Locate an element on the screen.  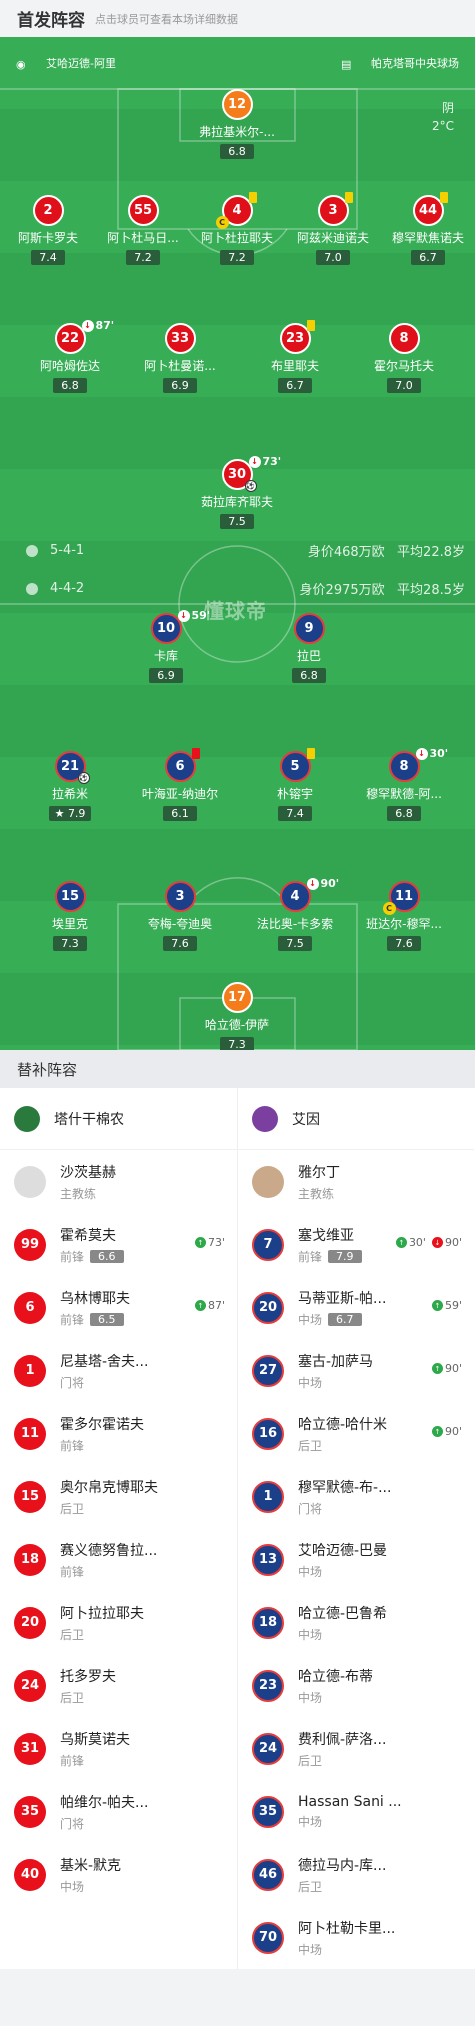
sub-out-indicator: ↓ 87' is located at coordinates (97, 325).